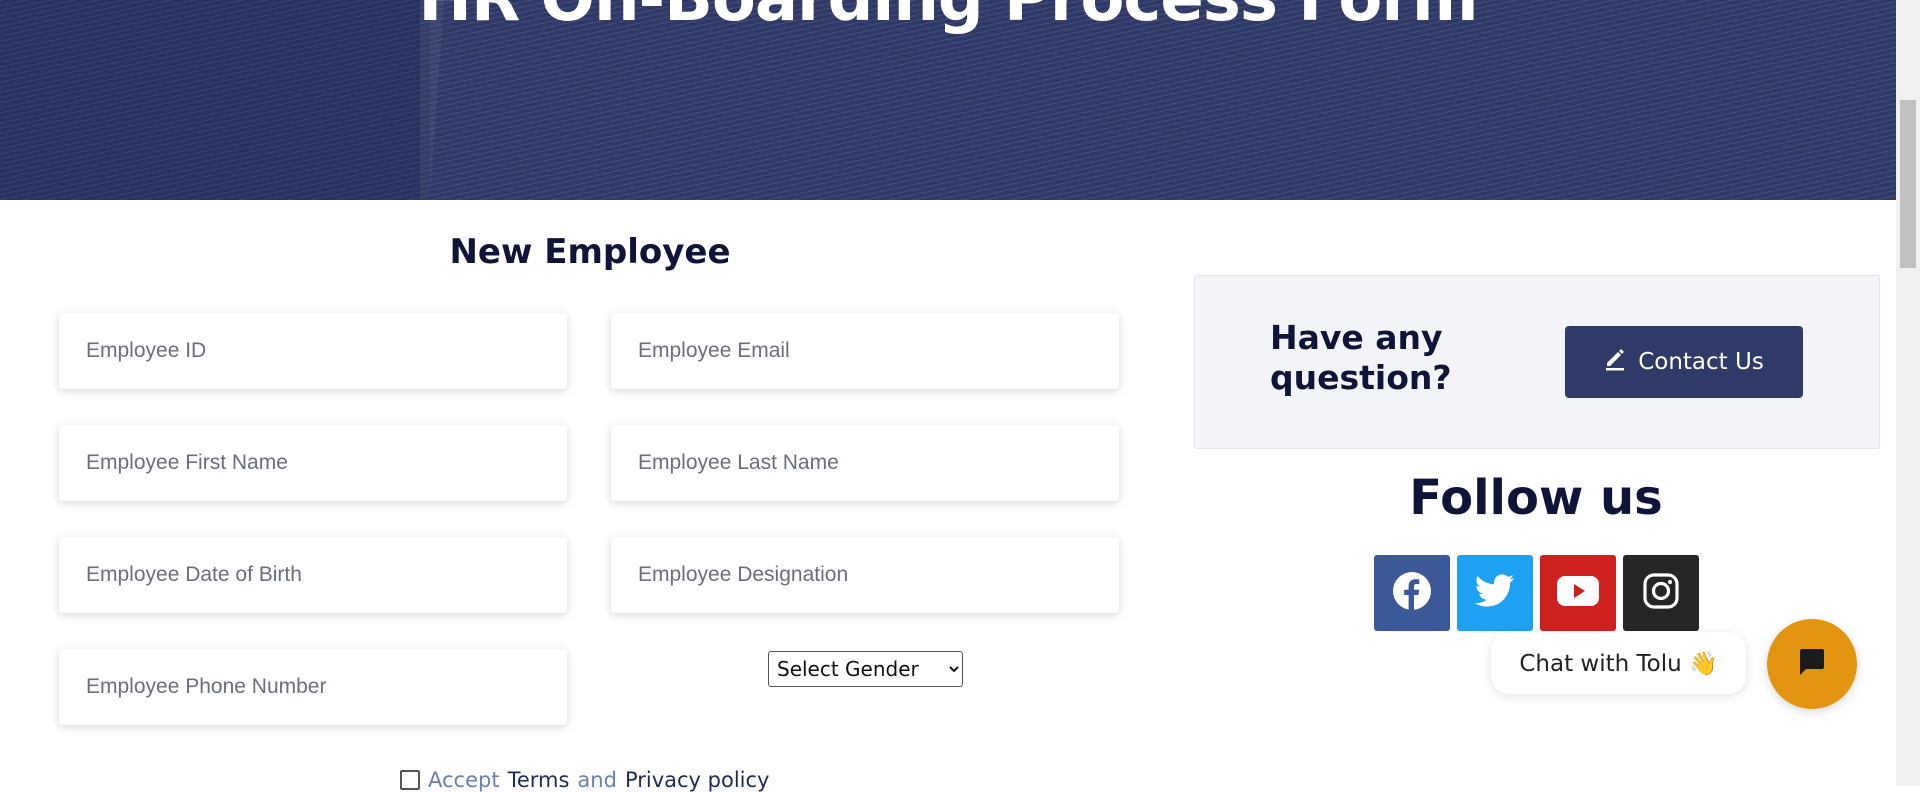 This screenshot has height=792, width=1920. Describe the element at coordinates (1618, 663) in the screenshot. I see `chat-greeting-bubble: Chat with Tolu 👋` at that location.